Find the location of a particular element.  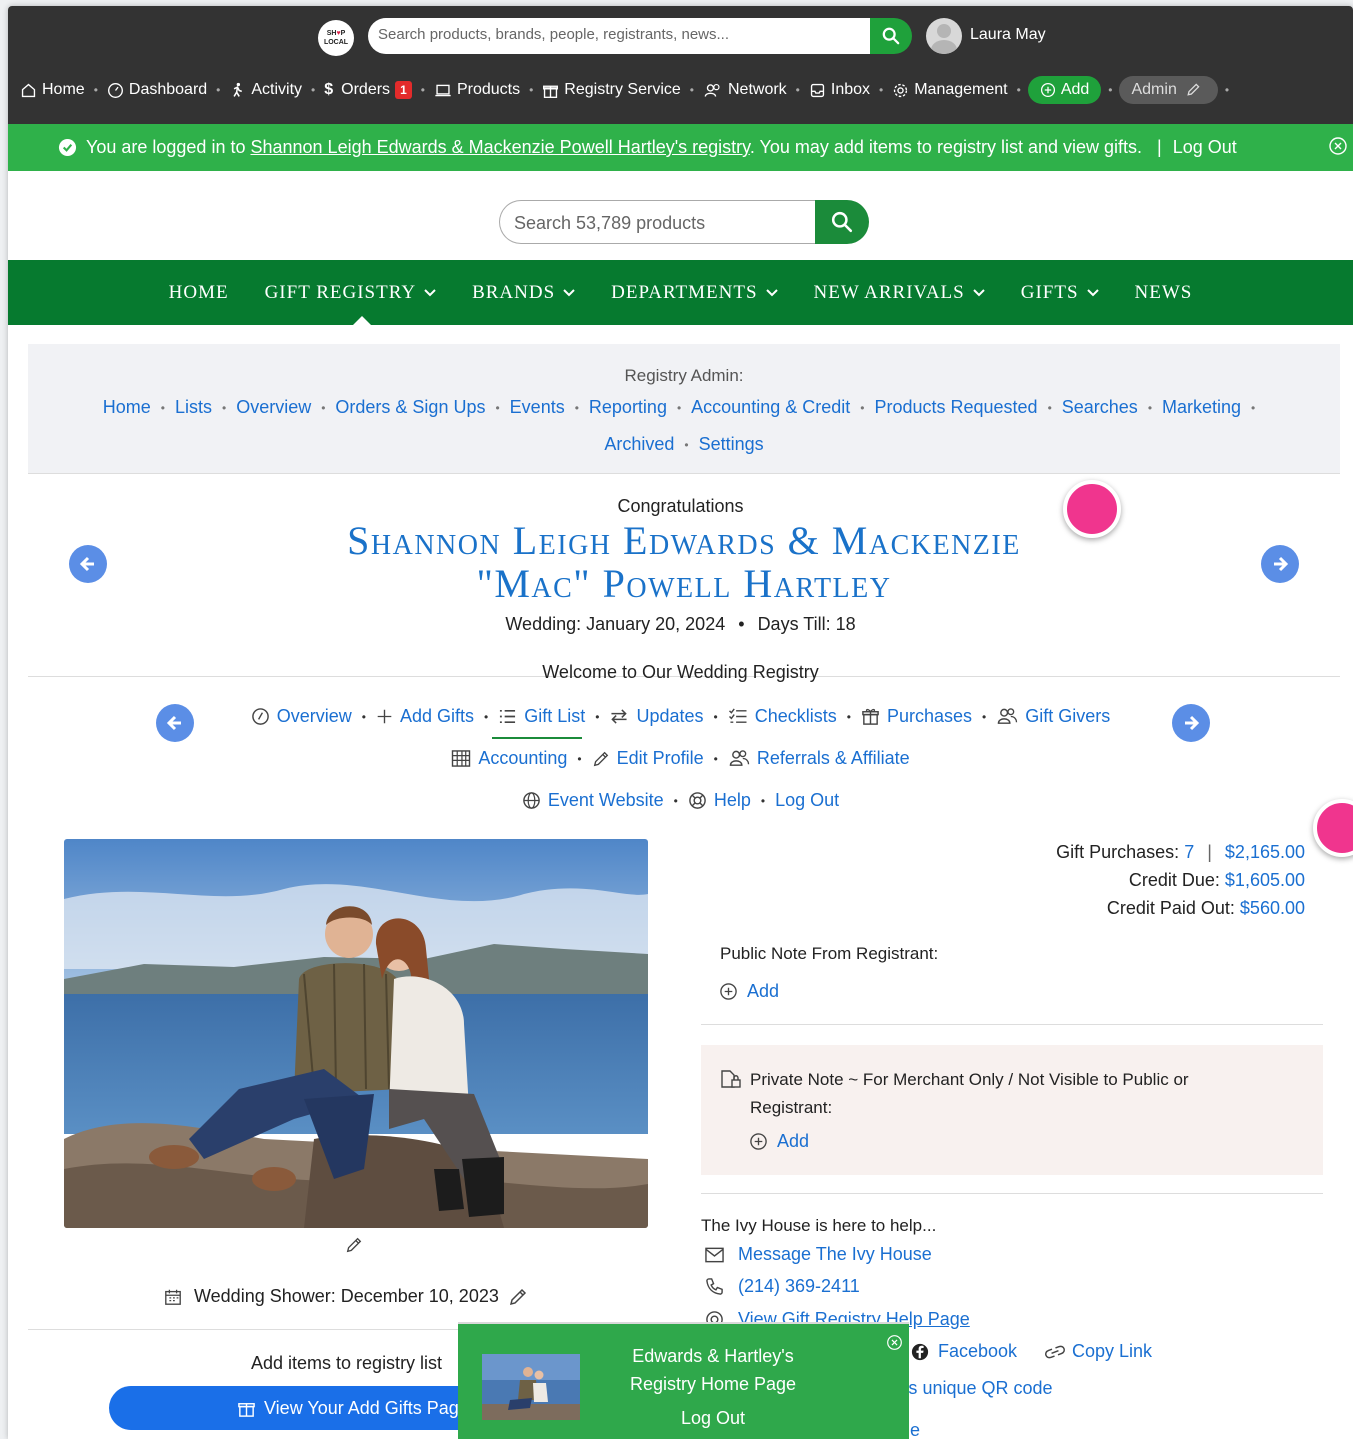

regnav-event-website: Event Website is located at coordinates (593, 800).